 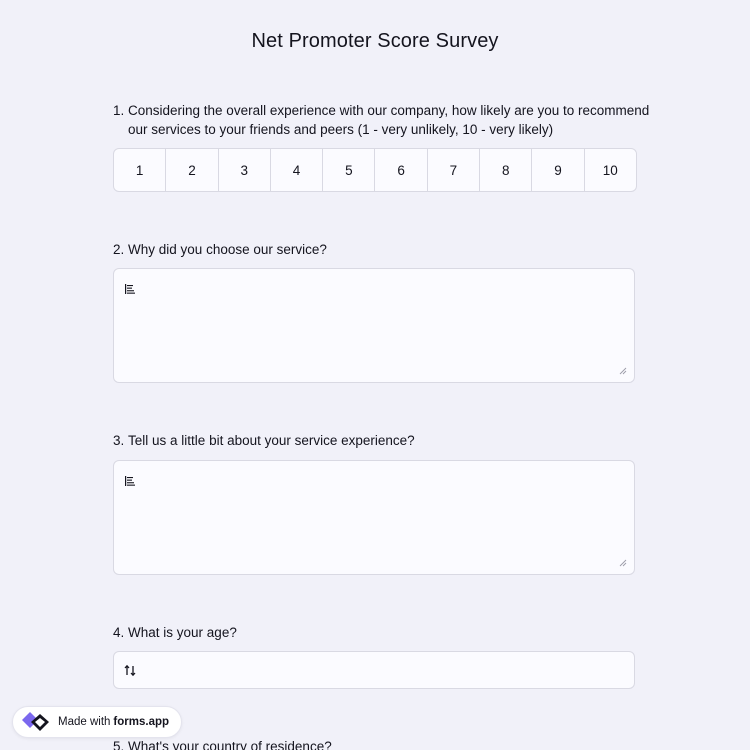 I want to click on question-text: Why did you choose our service?, so click(x=227, y=249).